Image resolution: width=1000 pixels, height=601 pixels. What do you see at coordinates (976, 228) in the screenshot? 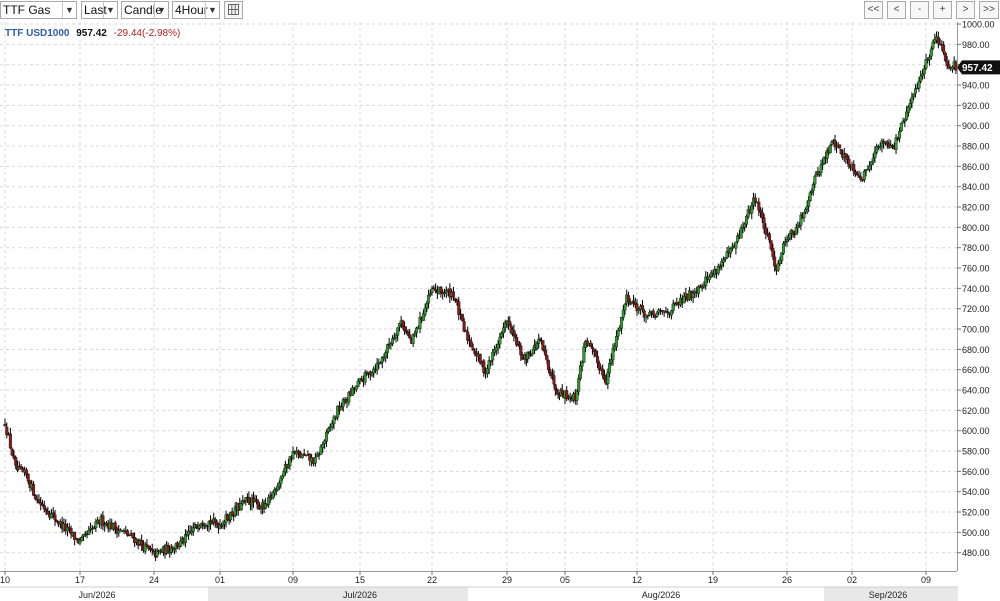
I see `price-tick-label-16: 800.00` at bounding box center [976, 228].